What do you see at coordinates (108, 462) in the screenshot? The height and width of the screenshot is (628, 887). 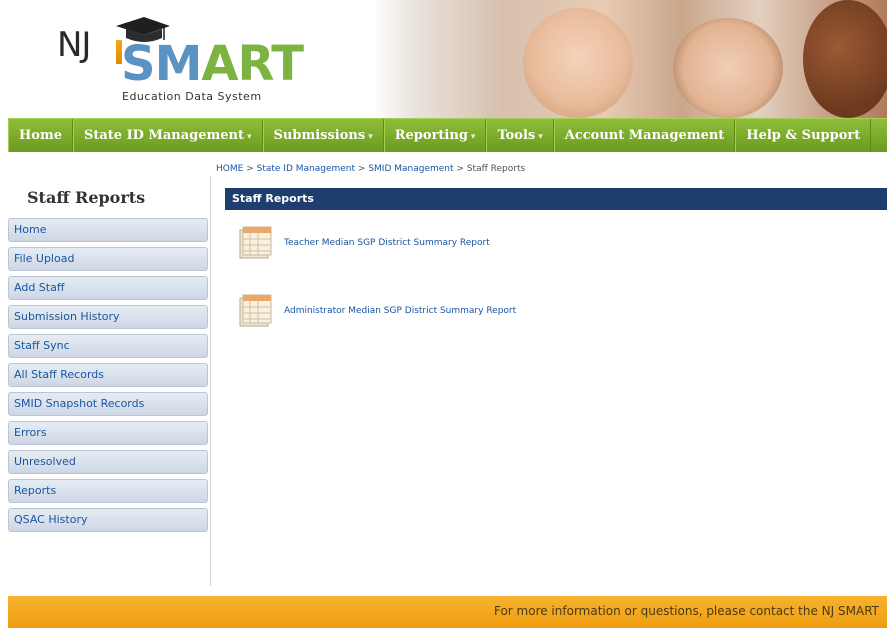 I see `sidebar-item-unresolved: Unresolved` at bounding box center [108, 462].